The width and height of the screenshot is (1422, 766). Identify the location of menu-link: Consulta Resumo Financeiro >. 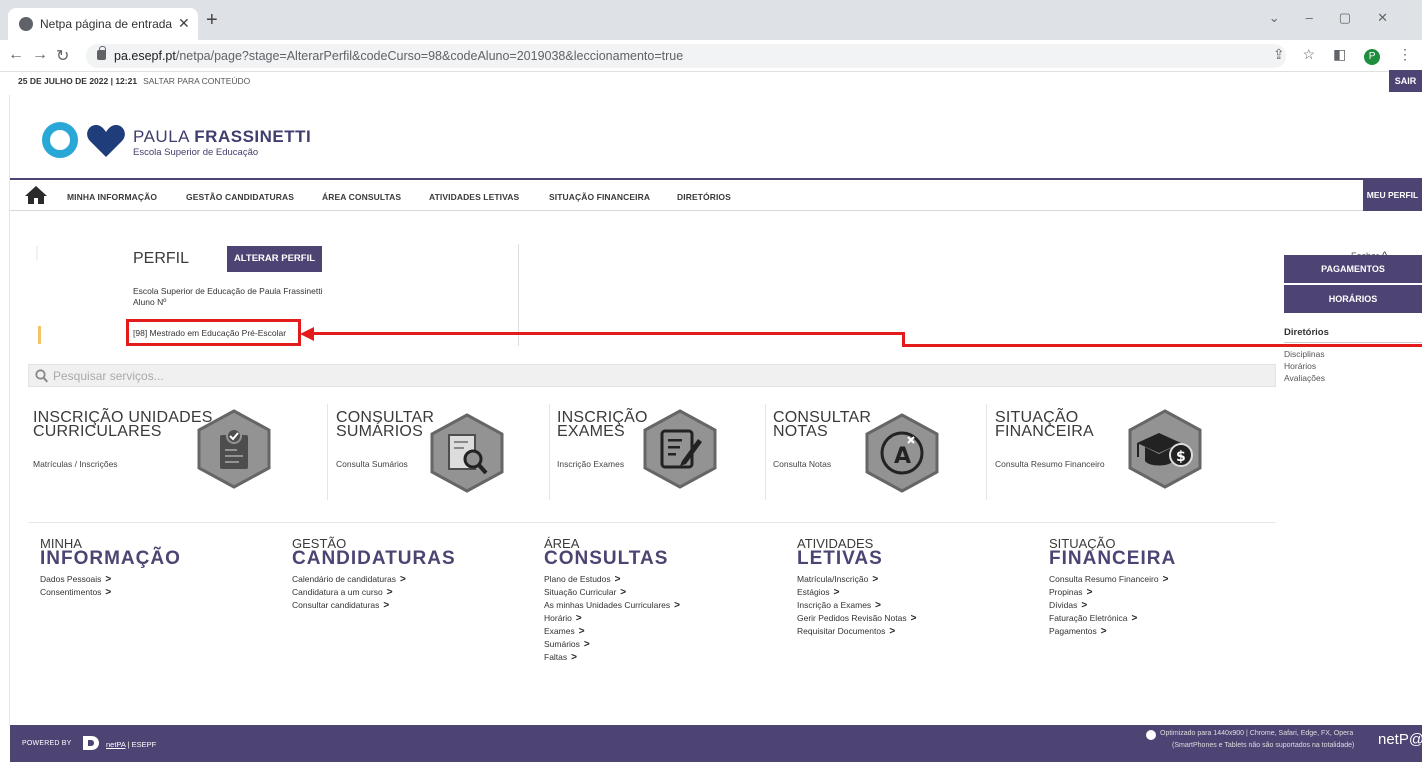
(1108, 579).